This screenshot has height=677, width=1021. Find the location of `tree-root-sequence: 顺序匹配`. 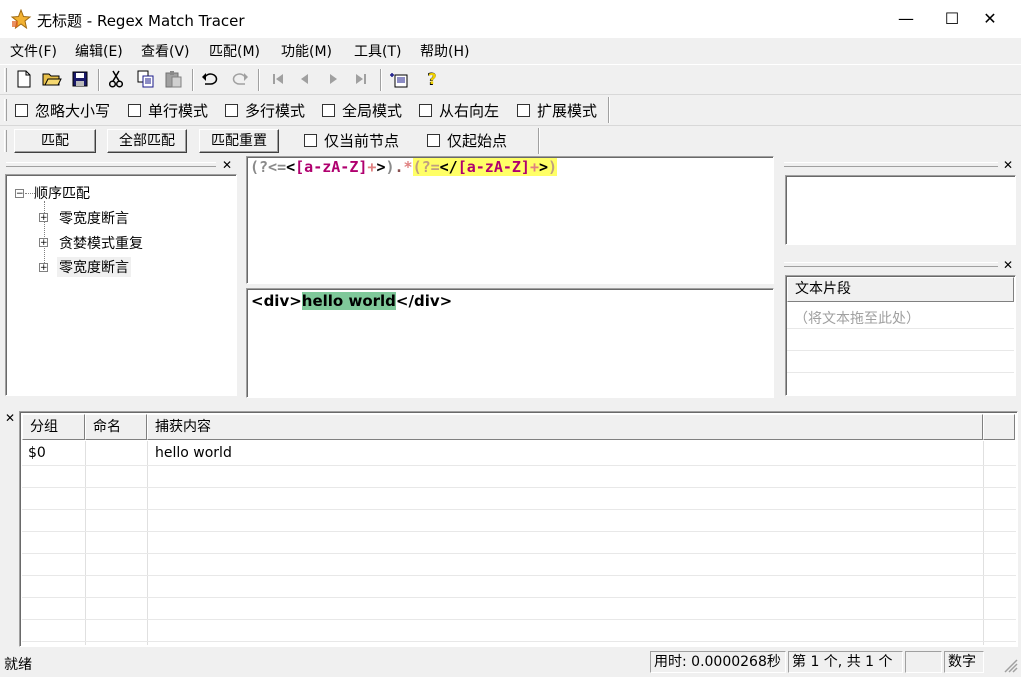

tree-root-sequence: 顺序匹配 is located at coordinates (62, 193).